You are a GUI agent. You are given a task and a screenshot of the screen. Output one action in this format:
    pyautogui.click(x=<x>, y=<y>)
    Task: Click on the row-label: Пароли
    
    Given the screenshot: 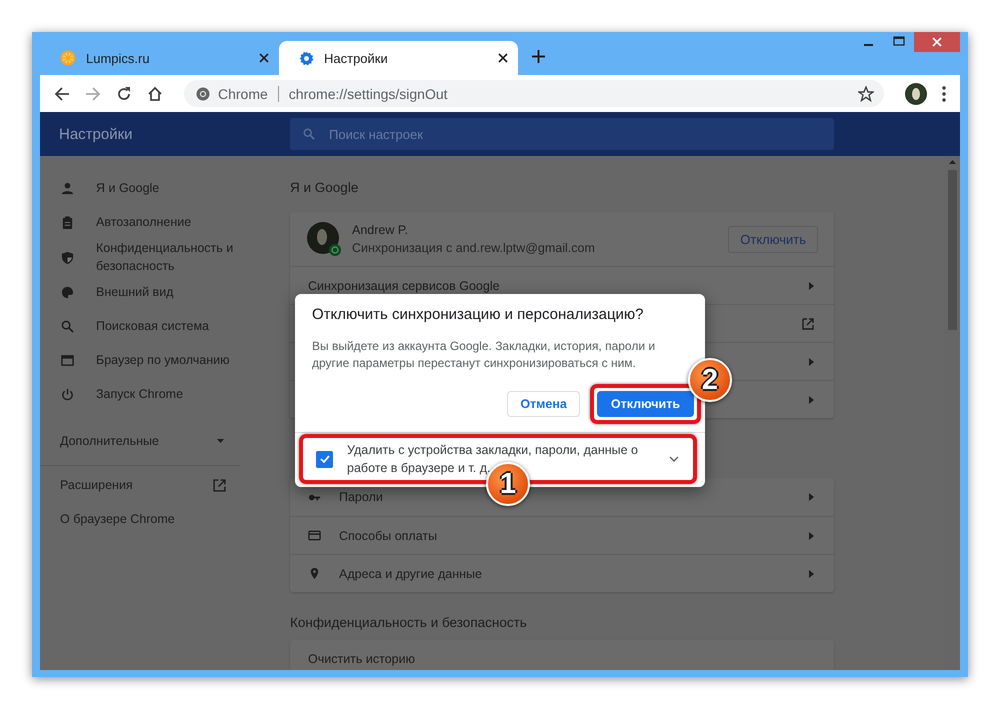 What is the action you would take?
    pyautogui.click(x=361, y=497)
    